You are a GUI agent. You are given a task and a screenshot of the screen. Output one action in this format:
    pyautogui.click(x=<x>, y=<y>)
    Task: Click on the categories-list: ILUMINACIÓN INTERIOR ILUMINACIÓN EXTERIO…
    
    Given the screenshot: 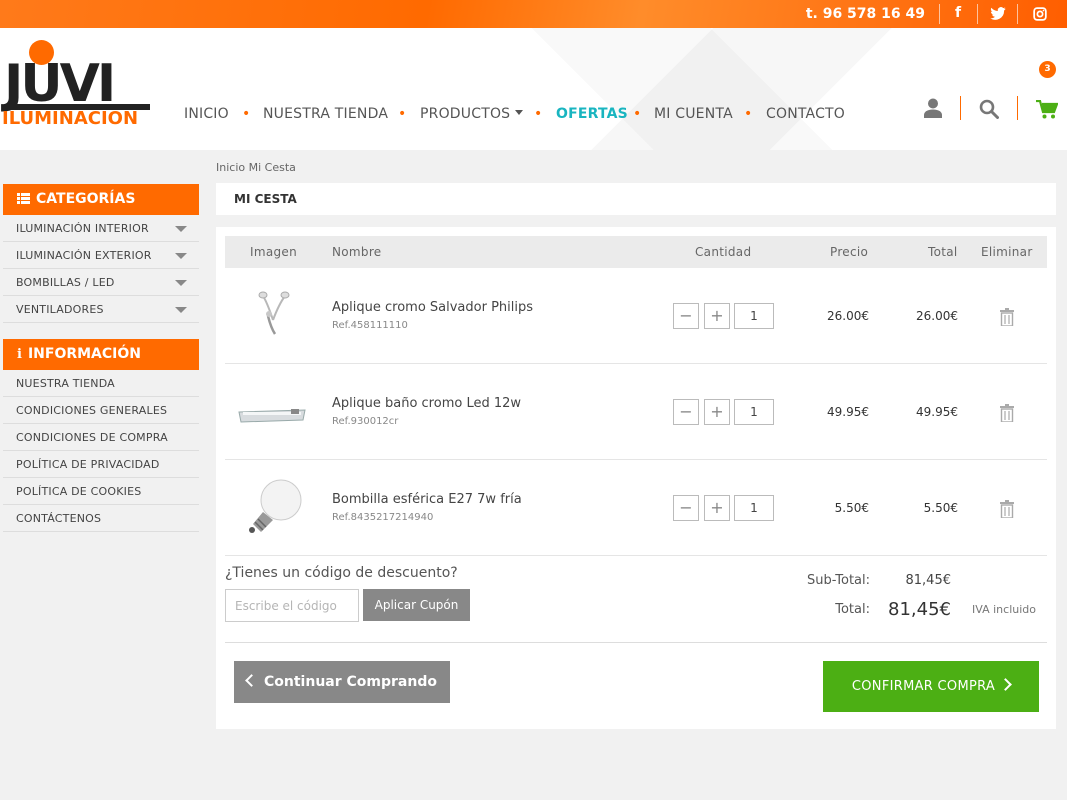 What is the action you would take?
    pyautogui.click(x=101, y=269)
    